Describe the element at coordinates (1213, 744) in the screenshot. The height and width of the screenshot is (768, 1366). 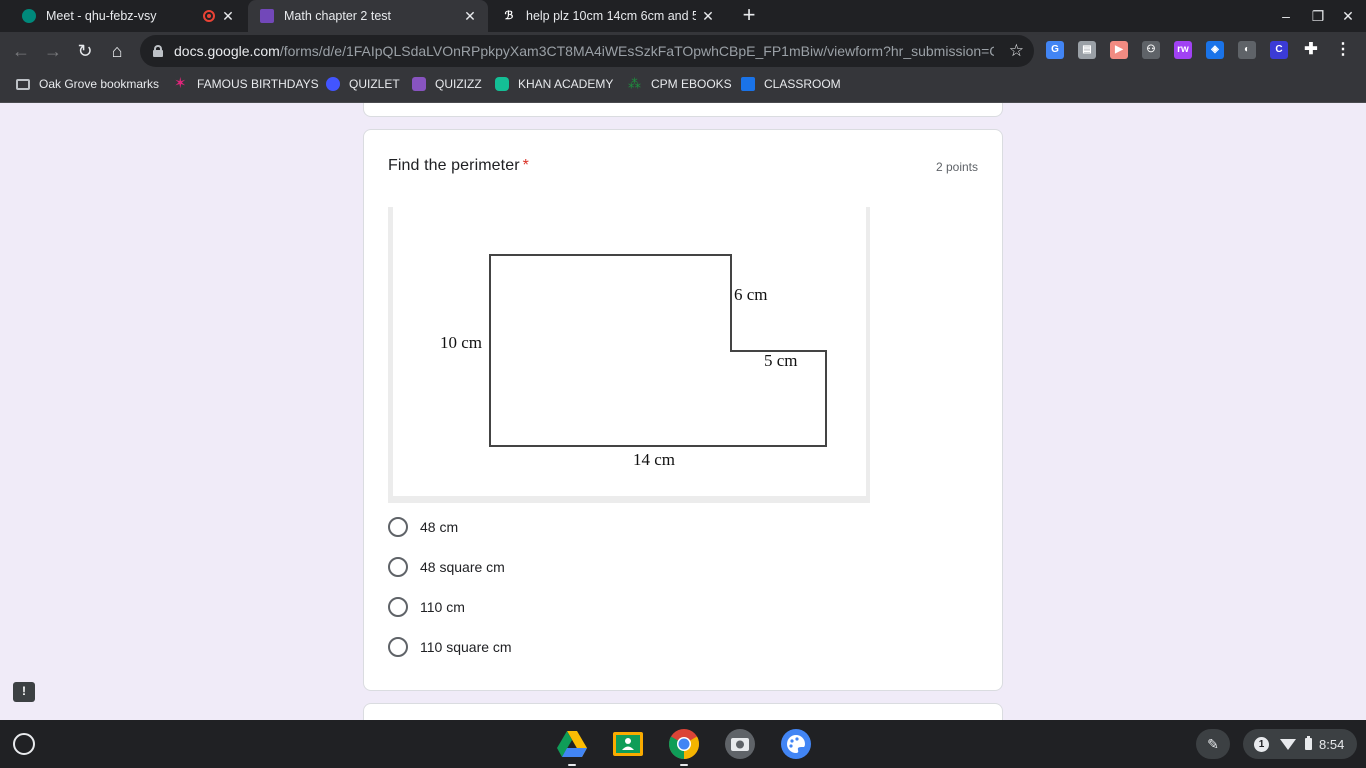
I see `stylus-tools-button: ✎` at that location.